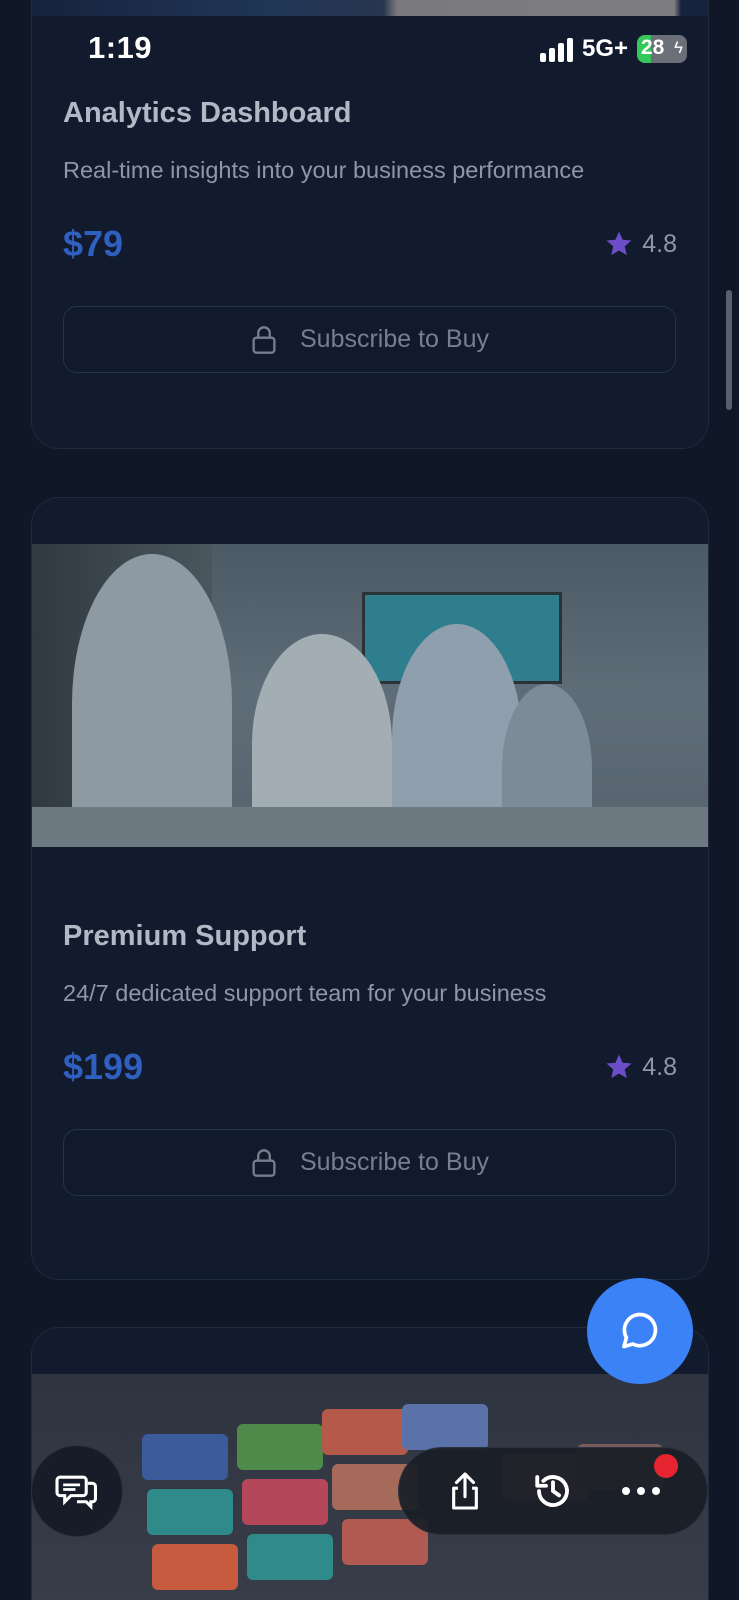 The image size is (739, 1600). I want to click on battery-level: 28, so click(653, 47).